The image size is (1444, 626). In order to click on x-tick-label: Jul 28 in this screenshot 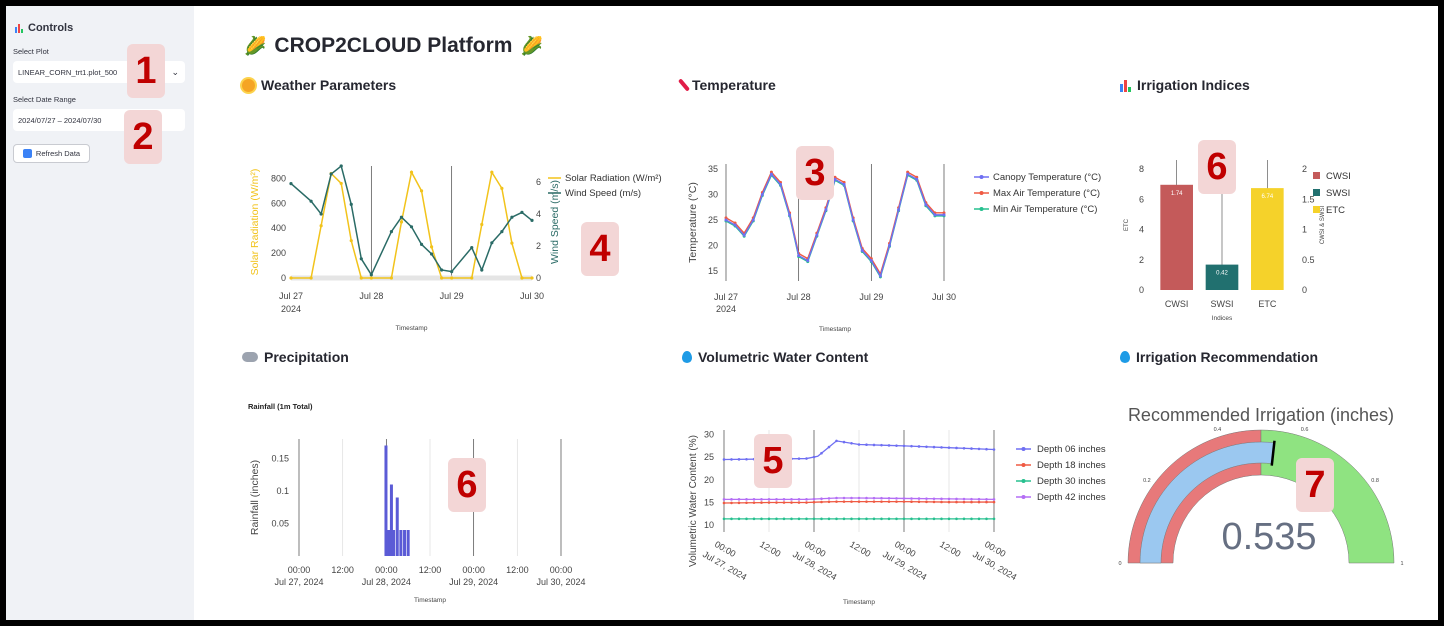, I will do `click(371, 296)`.